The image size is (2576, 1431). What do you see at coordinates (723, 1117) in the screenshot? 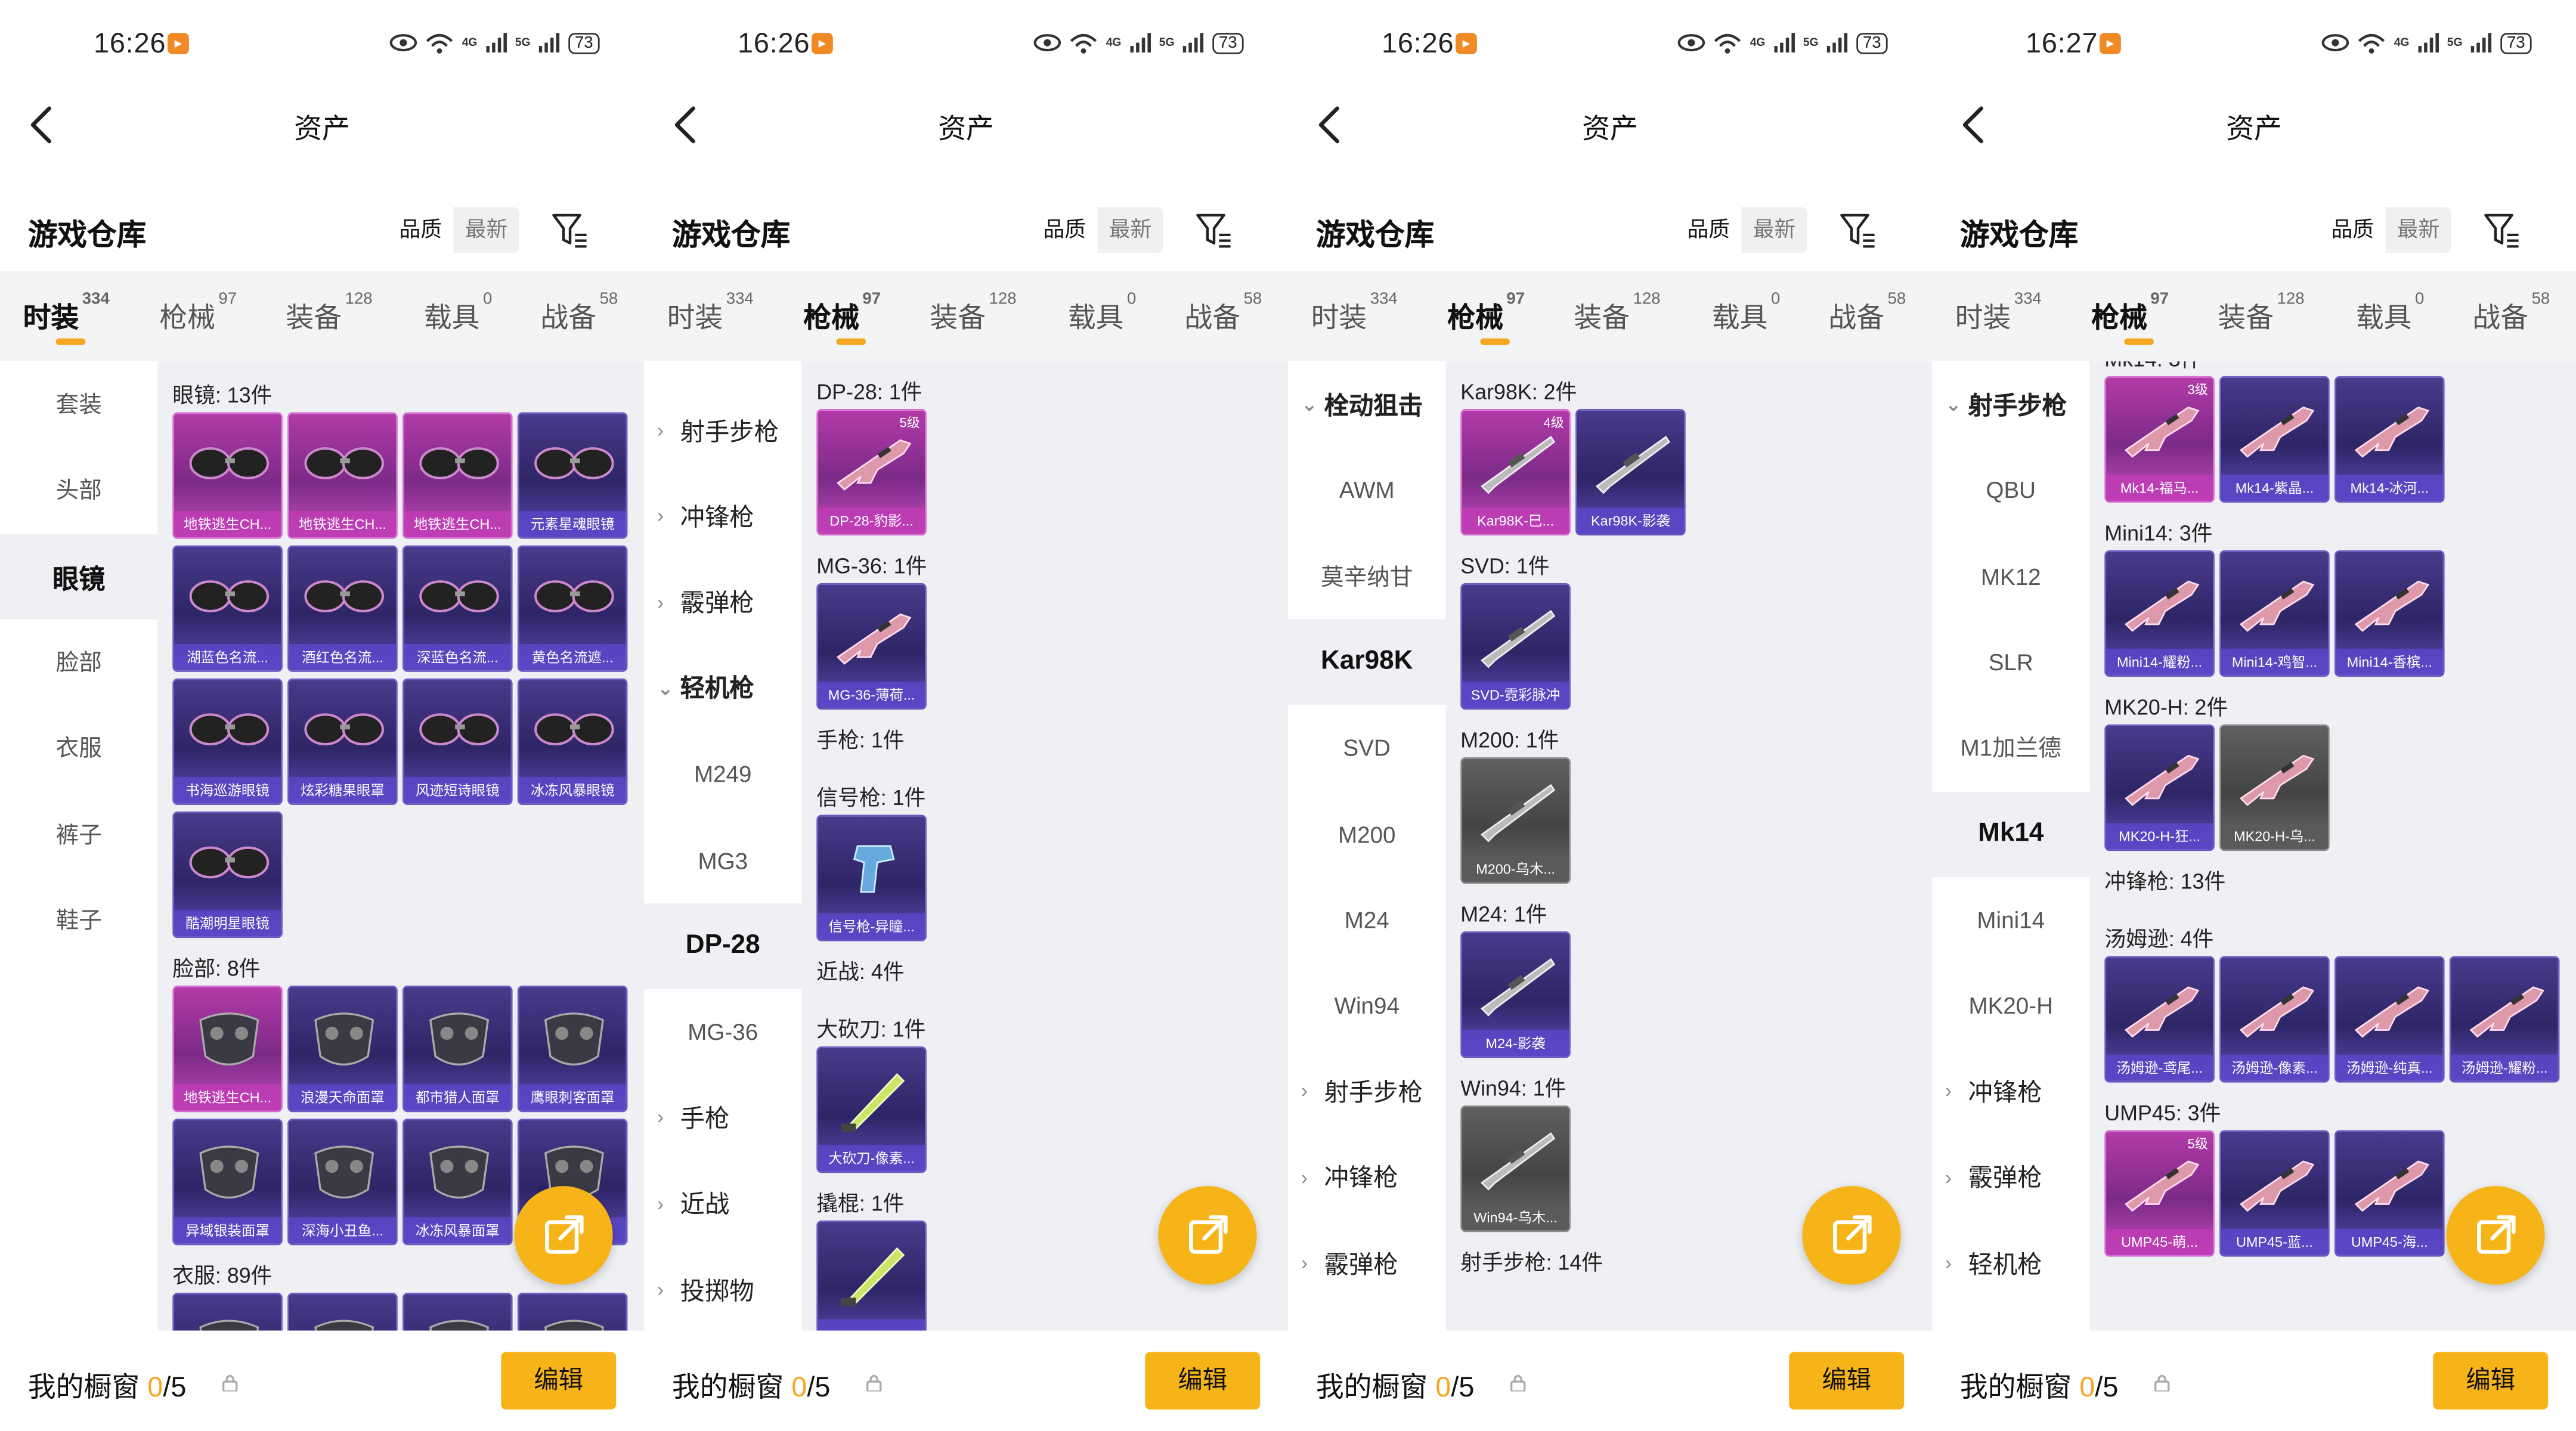
I see `sidebar-item: › 手枪` at bounding box center [723, 1117].